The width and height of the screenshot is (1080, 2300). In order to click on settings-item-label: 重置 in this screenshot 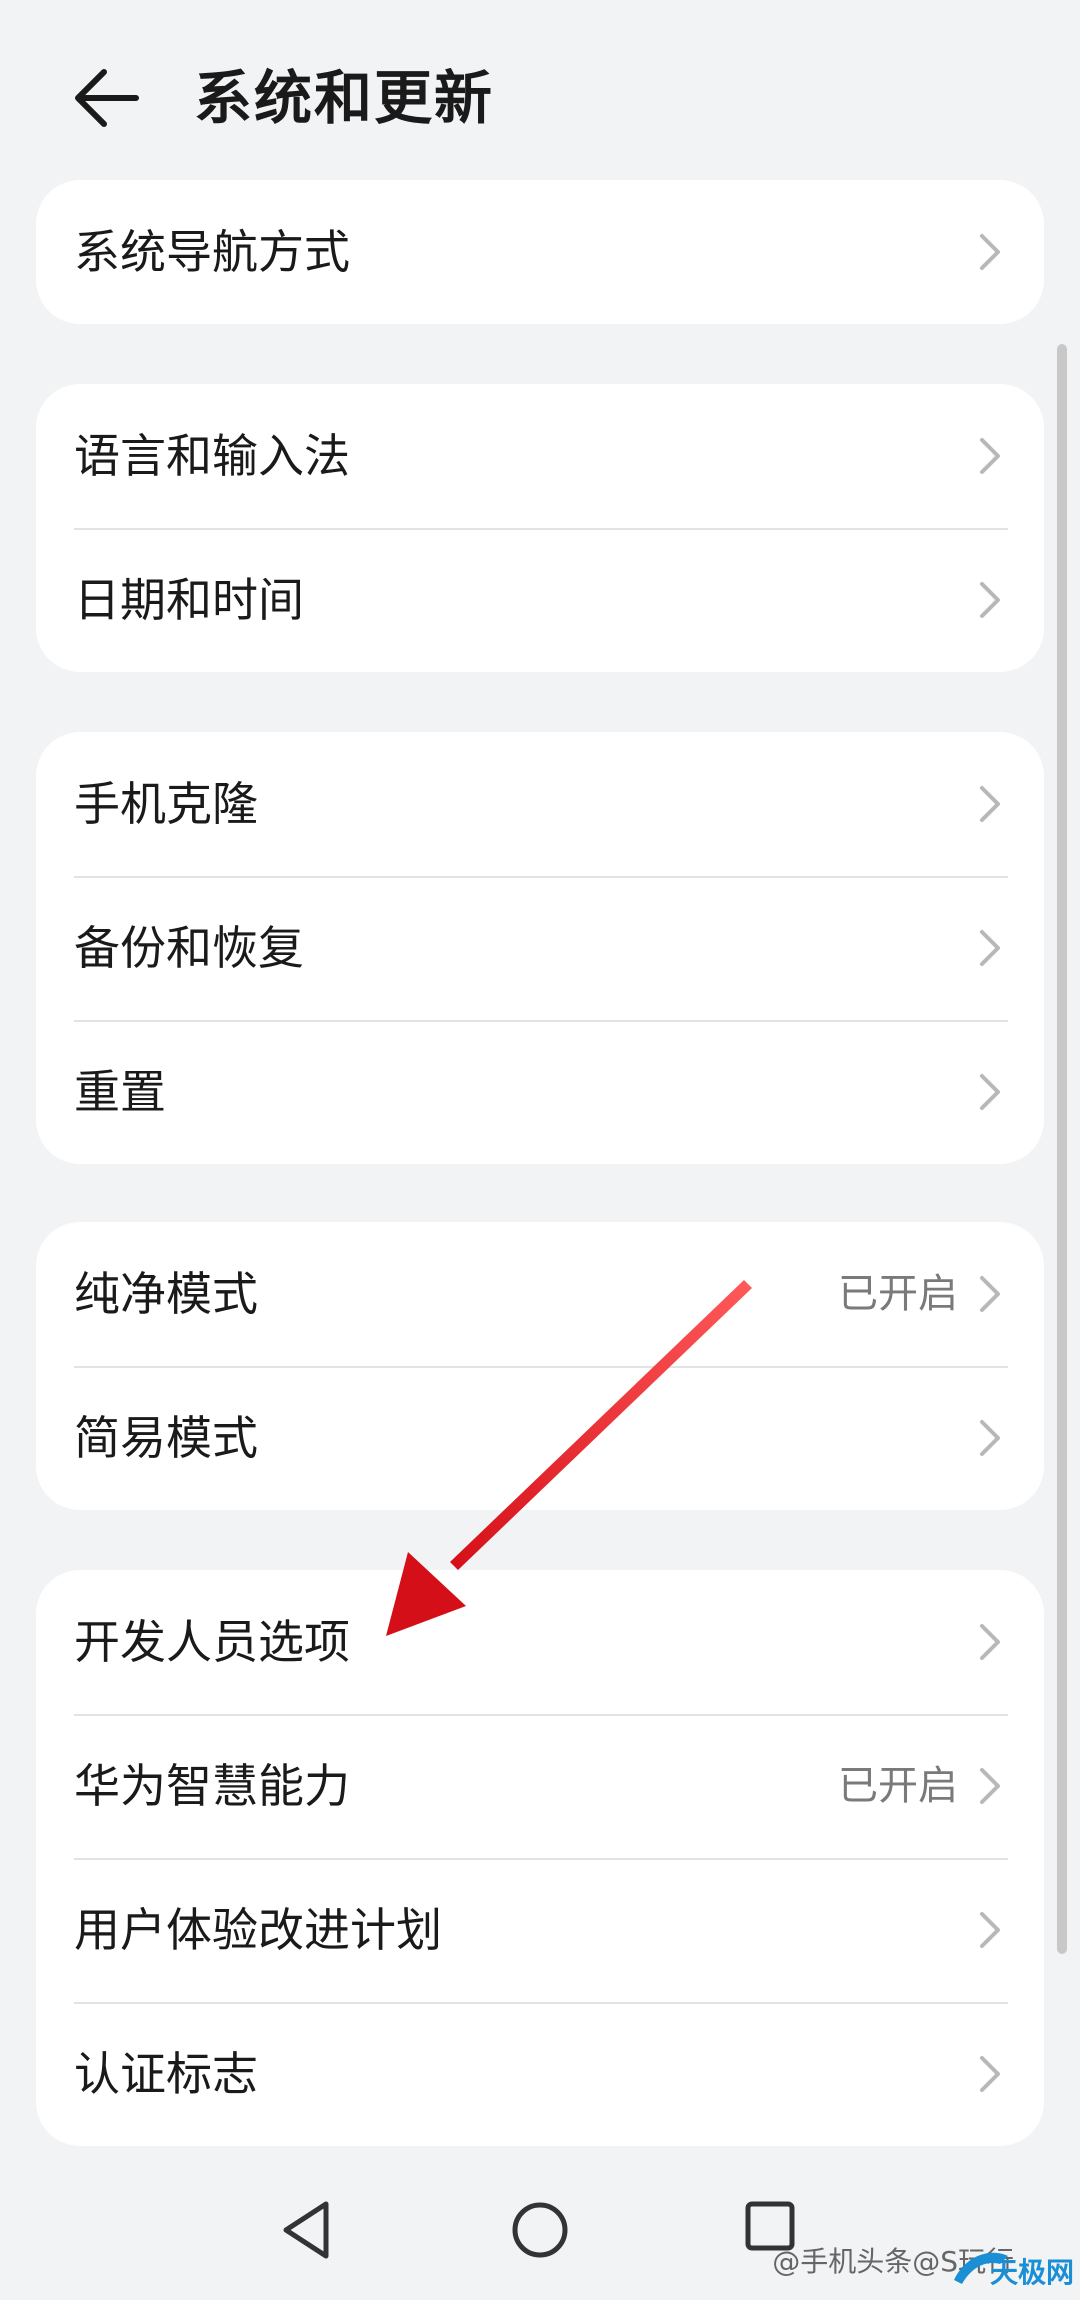, I will do `click(120, 1092)`.